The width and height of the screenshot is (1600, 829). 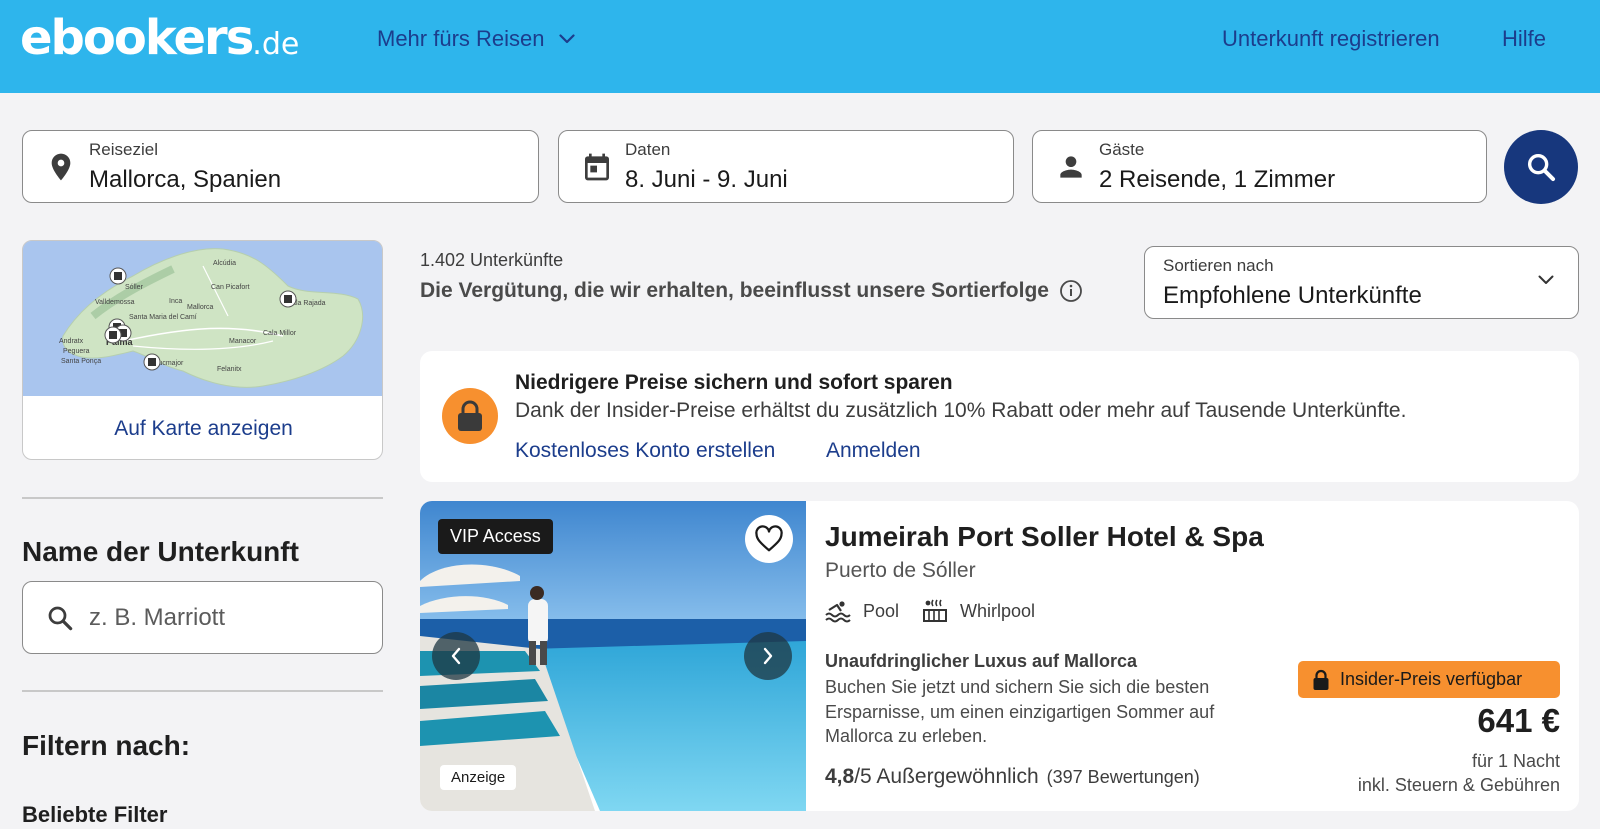 What do you see at coordinates (76, 351) in the screenshot?
I see `map-label: Peguera` at bounding box center [76, 351].